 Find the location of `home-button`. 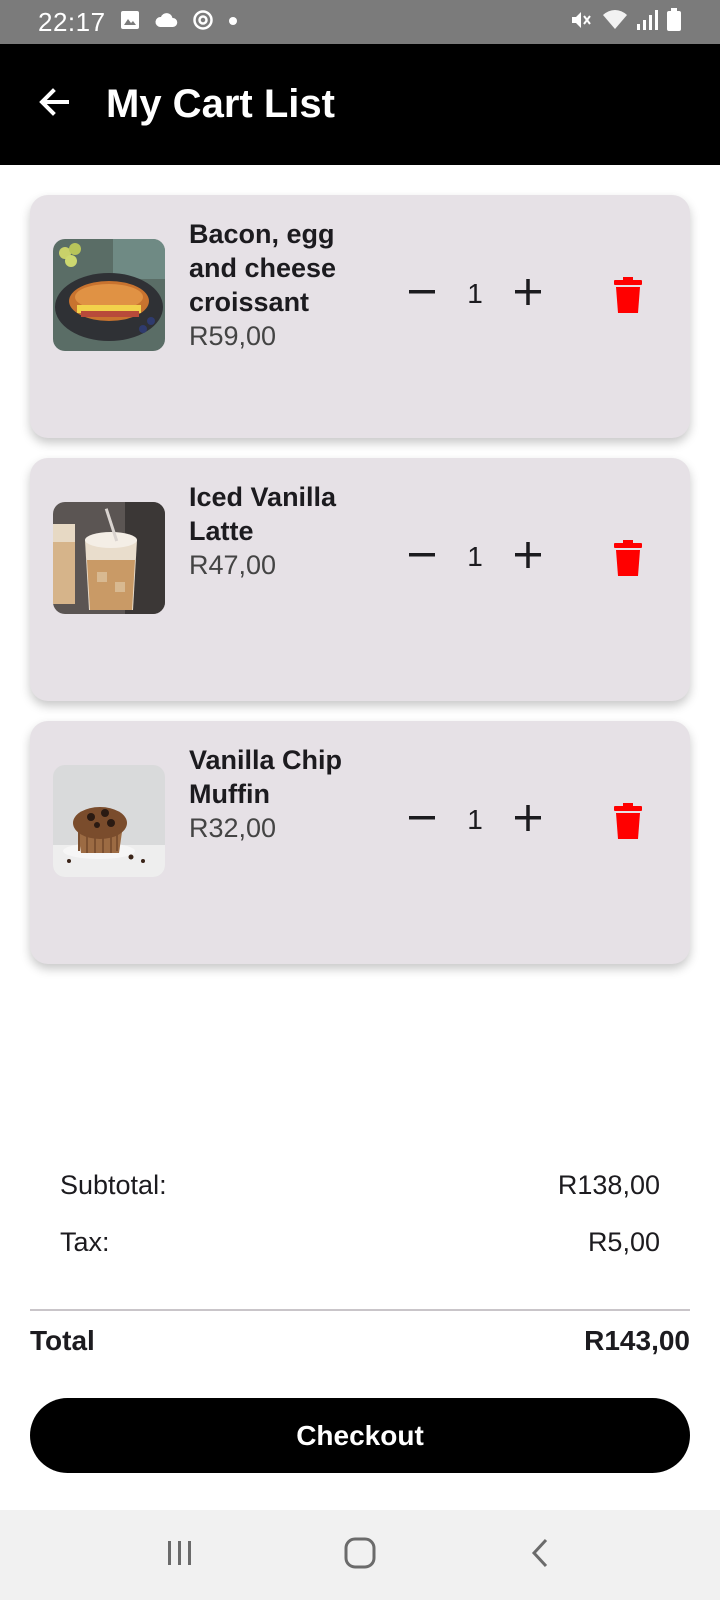

home-button is located at coordinates (360, 1555).